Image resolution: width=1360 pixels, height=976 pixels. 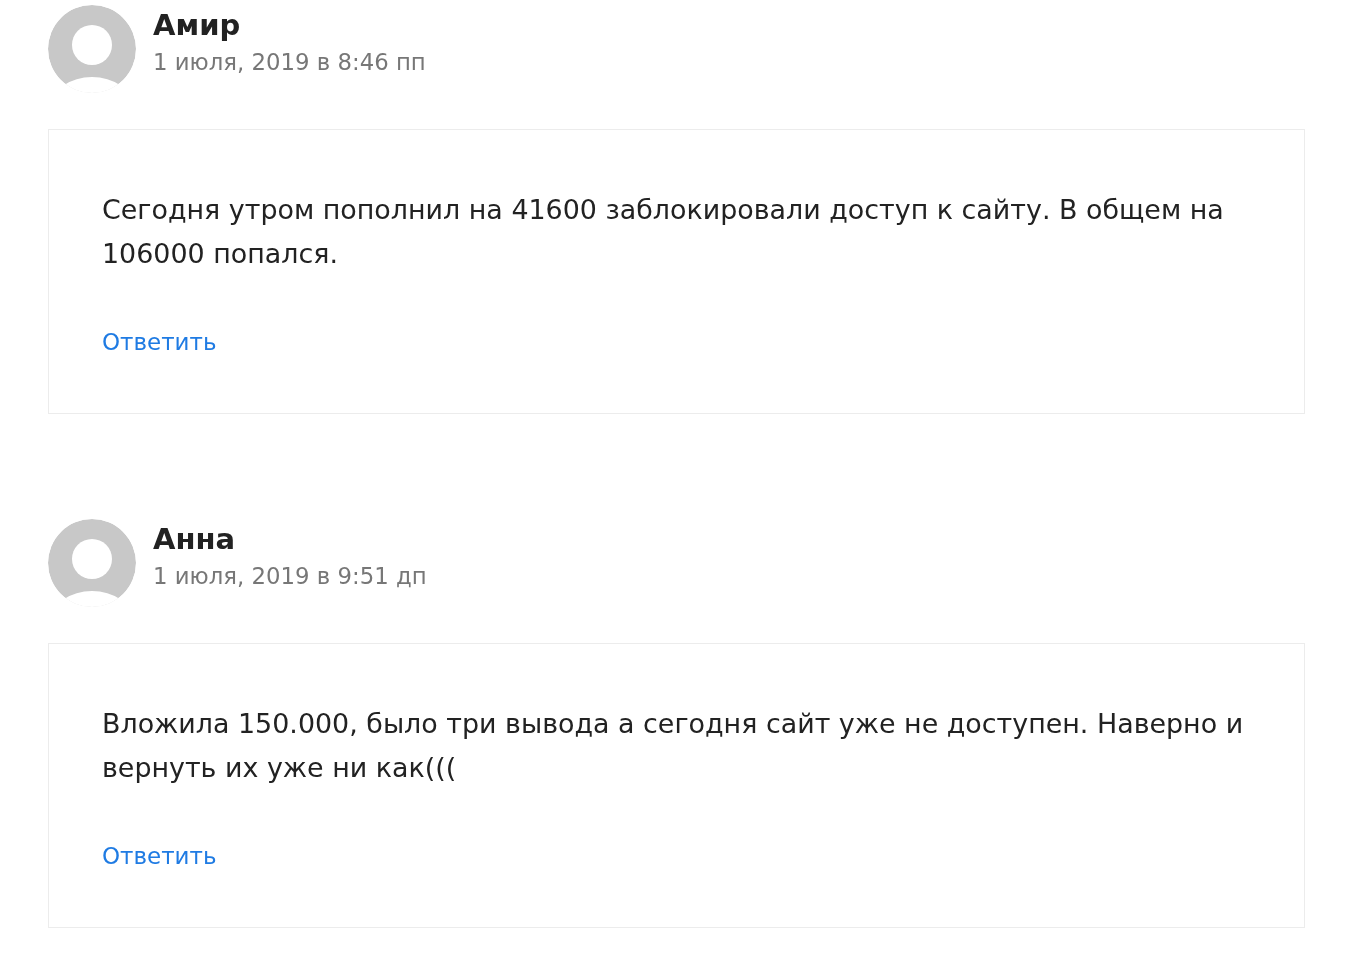 What do you see at coordinates (197, 25) in the screenshot?
I see `author-name: Амир` at bounding box center [197, 25].